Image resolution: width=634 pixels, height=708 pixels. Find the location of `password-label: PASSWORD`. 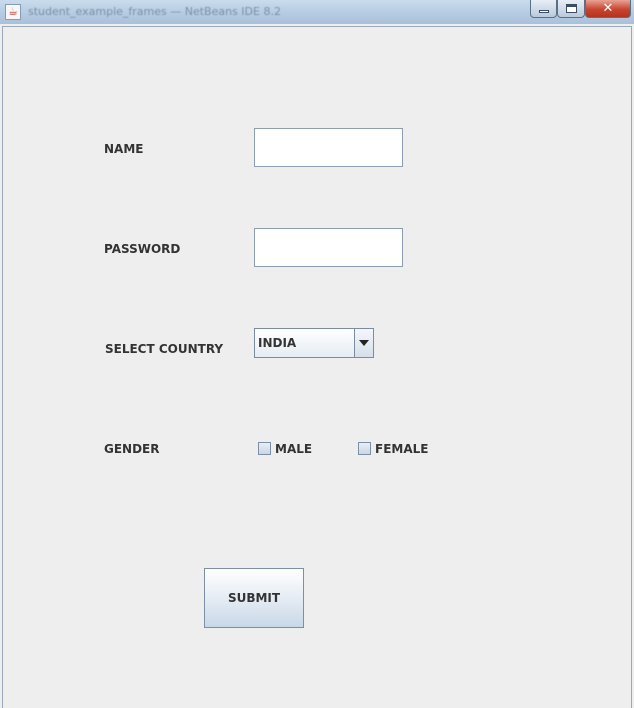

password-label: PASSWORD is located at coordinates (142, 249).